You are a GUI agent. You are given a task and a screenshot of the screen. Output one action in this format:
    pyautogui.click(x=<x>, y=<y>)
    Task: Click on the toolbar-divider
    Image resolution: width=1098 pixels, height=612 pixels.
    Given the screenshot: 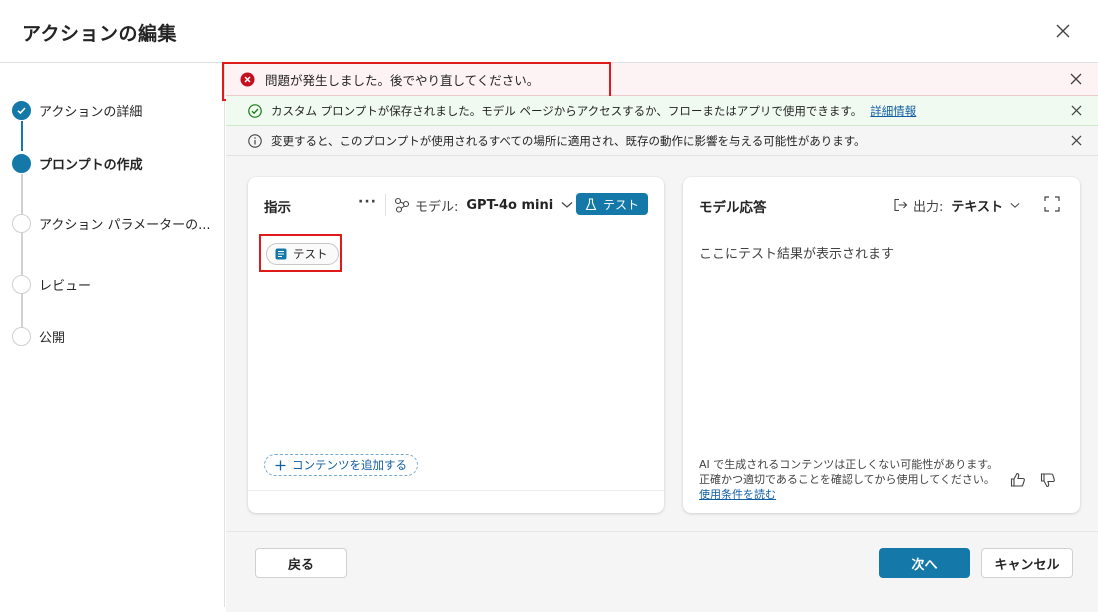 What is the action you would take?
    pyautogui.click(x=385, y=205)
    